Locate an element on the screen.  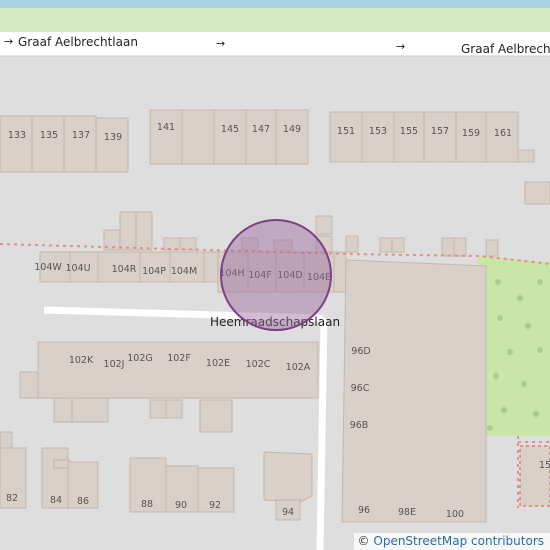
park-strip-top is located at coordinates (275, 20).